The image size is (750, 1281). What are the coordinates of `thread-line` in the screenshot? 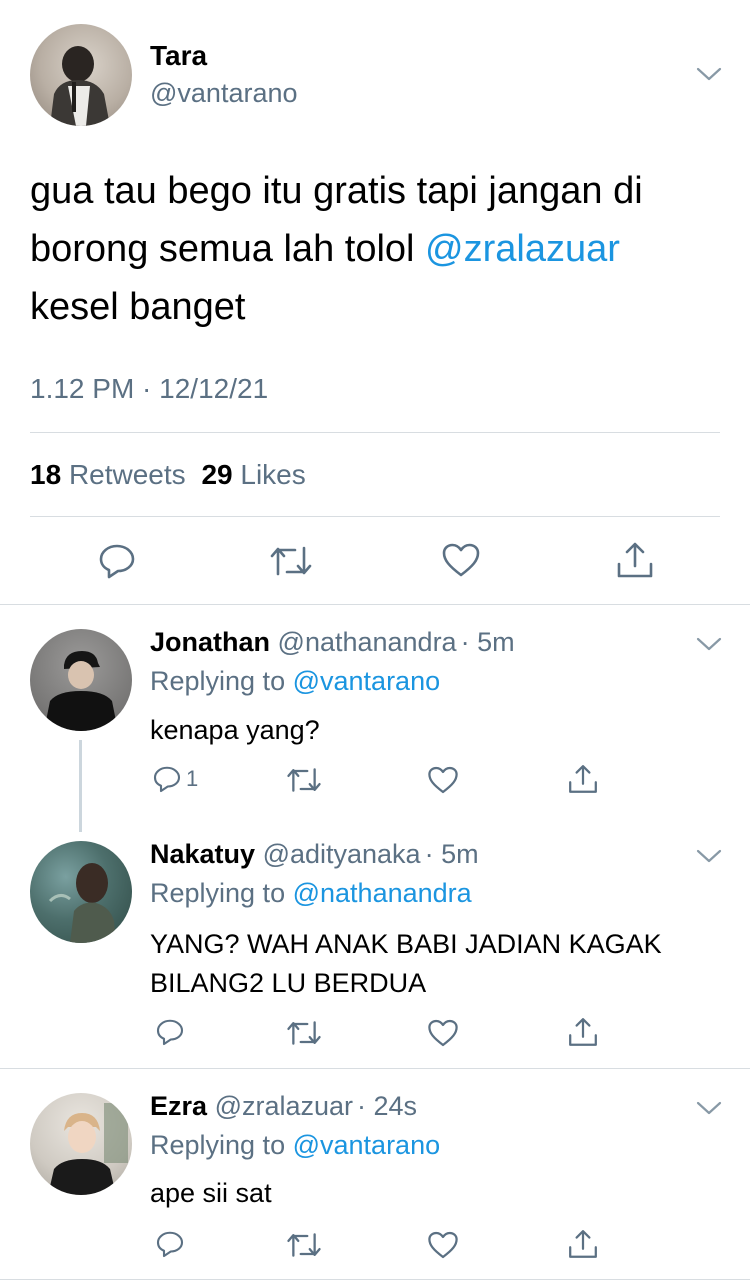 It's located at (80, 786).